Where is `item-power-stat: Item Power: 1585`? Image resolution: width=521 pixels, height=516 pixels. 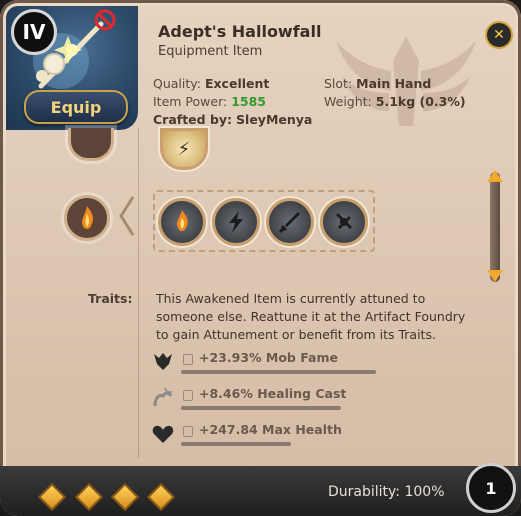 item-power-stat: Item Power: 1585 is located at coordinates (209, 101).